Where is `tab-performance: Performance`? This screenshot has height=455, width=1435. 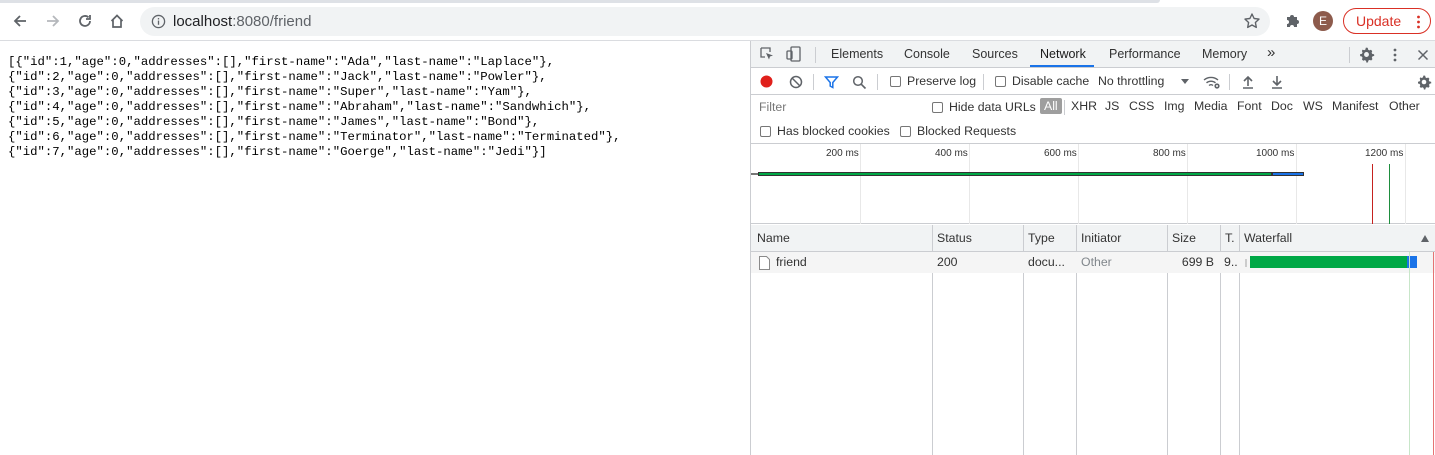 tab-performance: Performance is located at coordinates (1145, 54).